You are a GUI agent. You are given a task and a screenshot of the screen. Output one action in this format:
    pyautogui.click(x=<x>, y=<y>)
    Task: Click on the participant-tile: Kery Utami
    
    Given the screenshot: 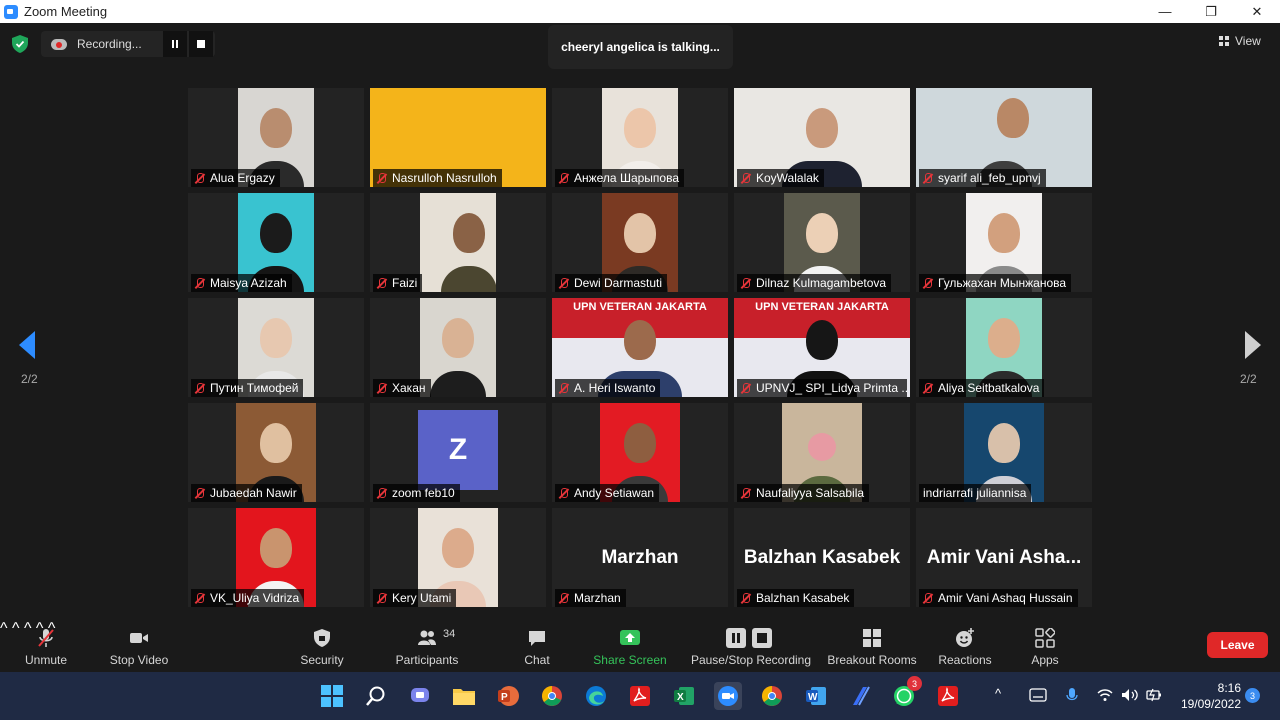 What is the action you would take?
    pyautogui.click(x=458, y=557)
    